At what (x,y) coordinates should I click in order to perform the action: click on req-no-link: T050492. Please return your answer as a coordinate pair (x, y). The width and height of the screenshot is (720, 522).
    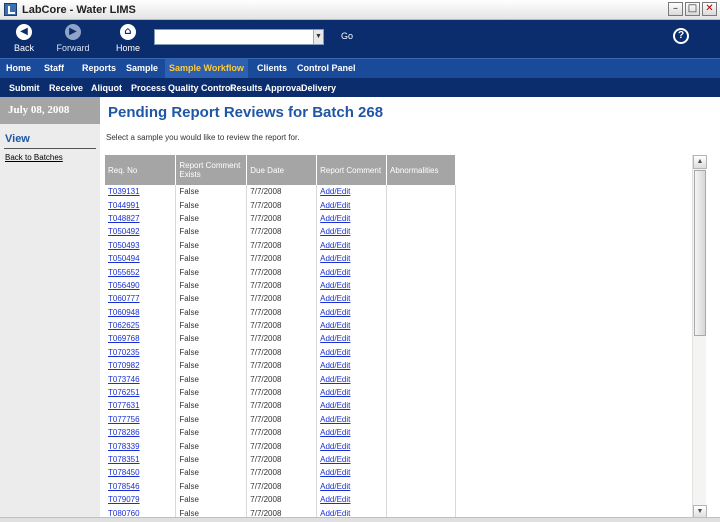
    Looking at the image, I should click on (124, 231).